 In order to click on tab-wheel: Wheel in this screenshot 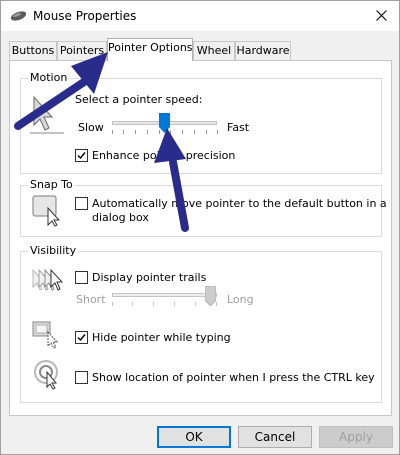, I will do `click(214, 50)`.